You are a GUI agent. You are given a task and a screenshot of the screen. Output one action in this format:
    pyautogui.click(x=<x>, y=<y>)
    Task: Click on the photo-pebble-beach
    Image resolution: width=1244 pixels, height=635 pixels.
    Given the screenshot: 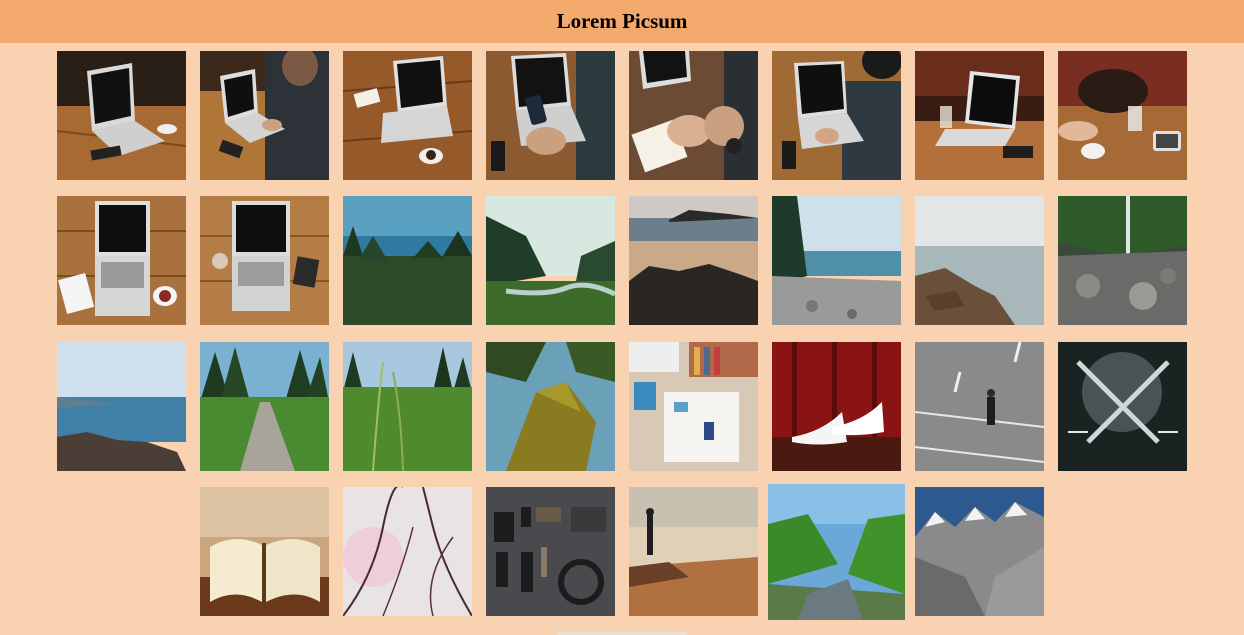 What is the action you would take?
    pyautogui.click(x=836, y=260)
    